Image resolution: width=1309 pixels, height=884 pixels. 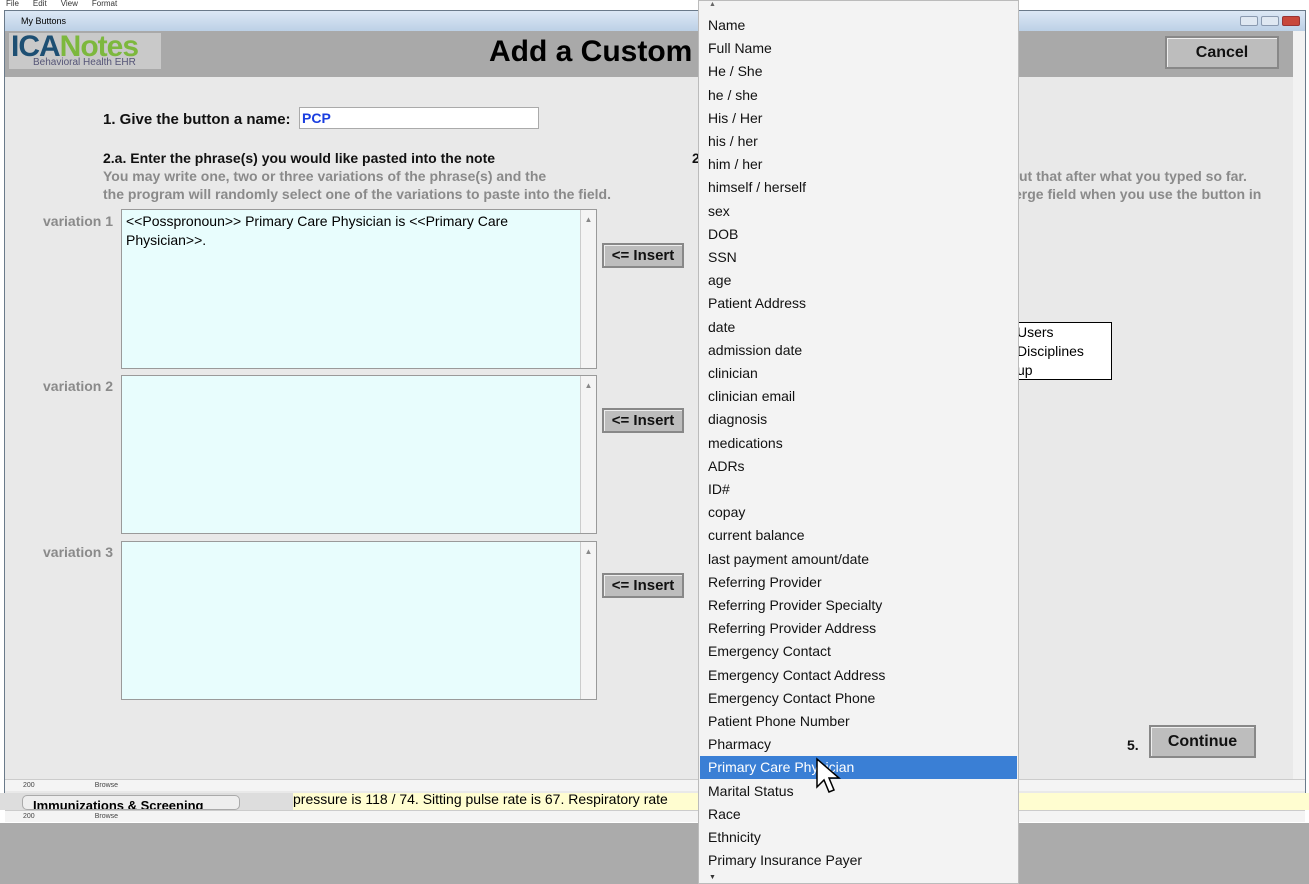 What do you see at coordinates (858, 675) in the screenshot?
I see `dropdown-item: Emergency Contact Address` at bounding box center [858, 675].